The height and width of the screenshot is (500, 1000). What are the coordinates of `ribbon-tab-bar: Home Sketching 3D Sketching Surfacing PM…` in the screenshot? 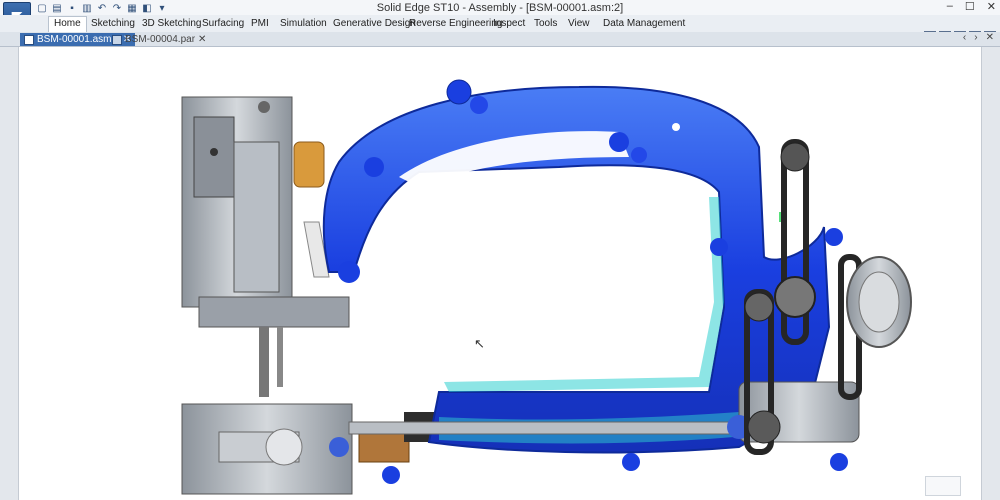 It's located at (500, 29).